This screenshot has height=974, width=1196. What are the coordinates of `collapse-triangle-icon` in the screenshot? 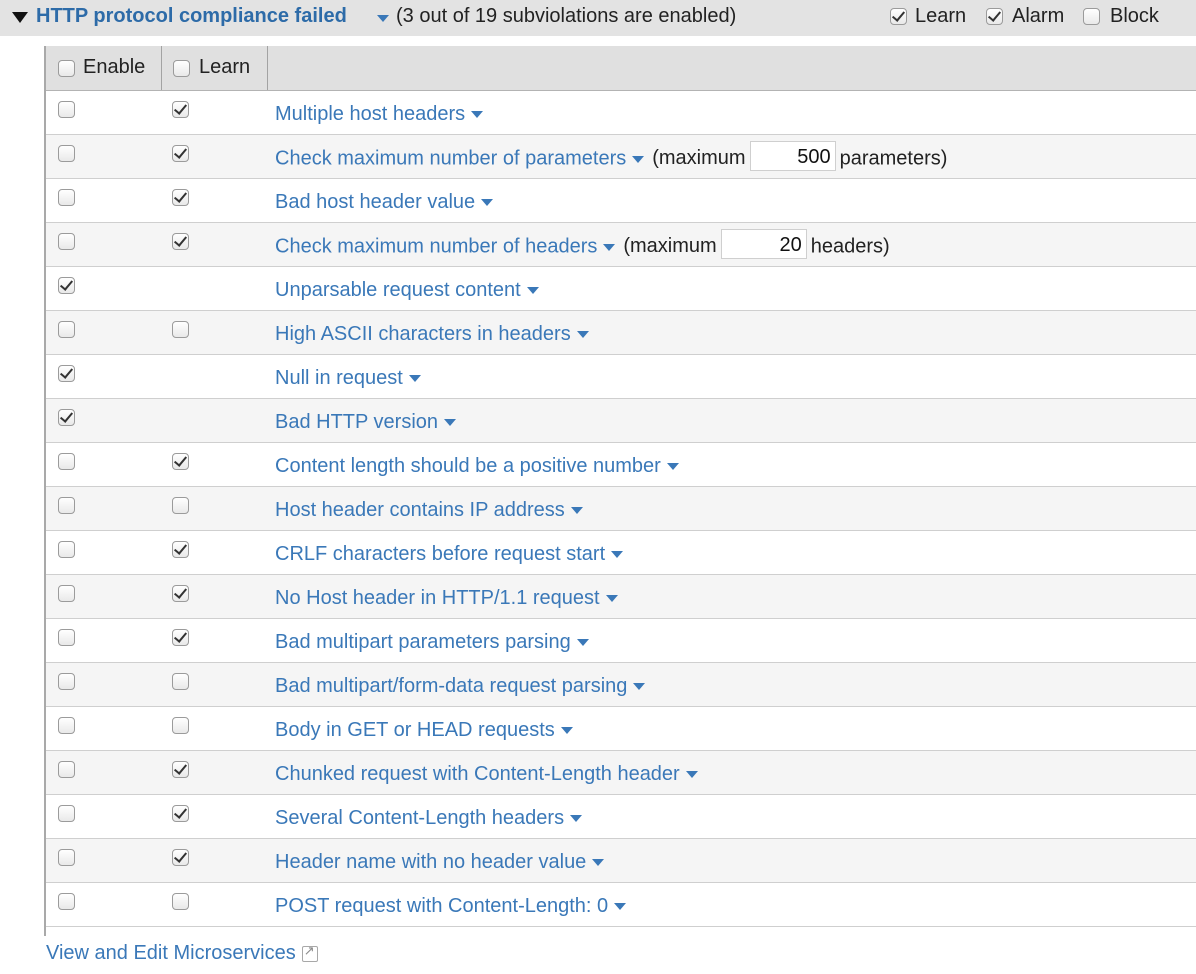 It's located at (20, 17).